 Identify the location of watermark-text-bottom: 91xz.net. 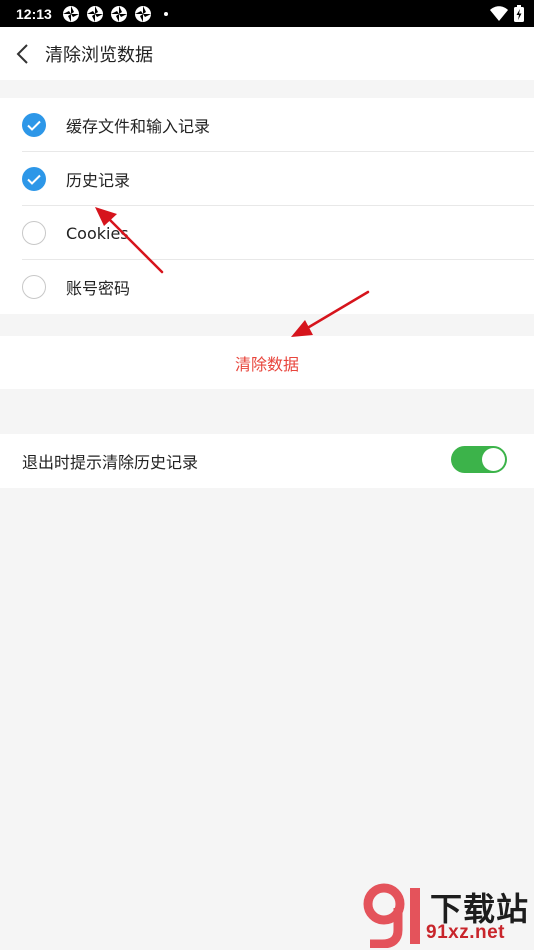
(465, 932).